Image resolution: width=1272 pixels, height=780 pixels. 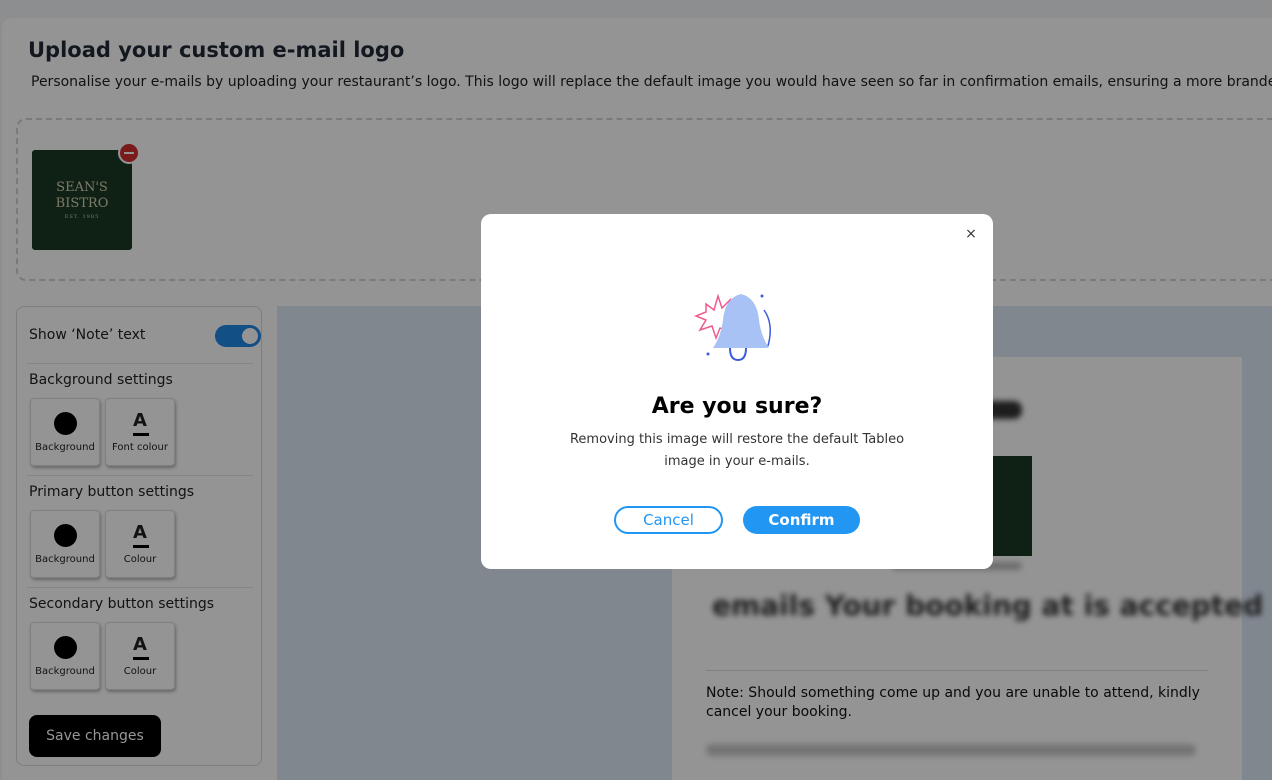 I want to click on modal-title: Are you sure?, so click(x=737, y=406).